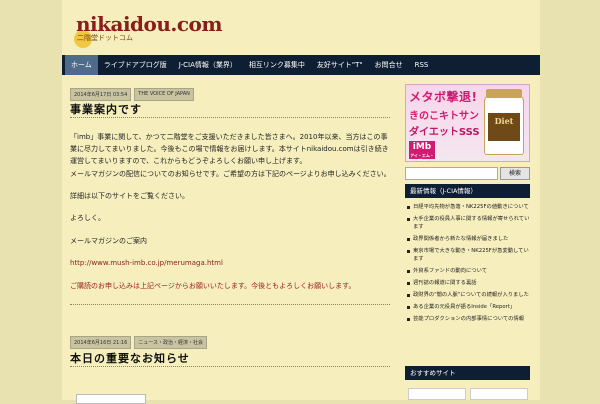 This screenshot has width=600, height=404. I want to click on post-category: THE VOICE OF JAPAN, so click(164, 94).